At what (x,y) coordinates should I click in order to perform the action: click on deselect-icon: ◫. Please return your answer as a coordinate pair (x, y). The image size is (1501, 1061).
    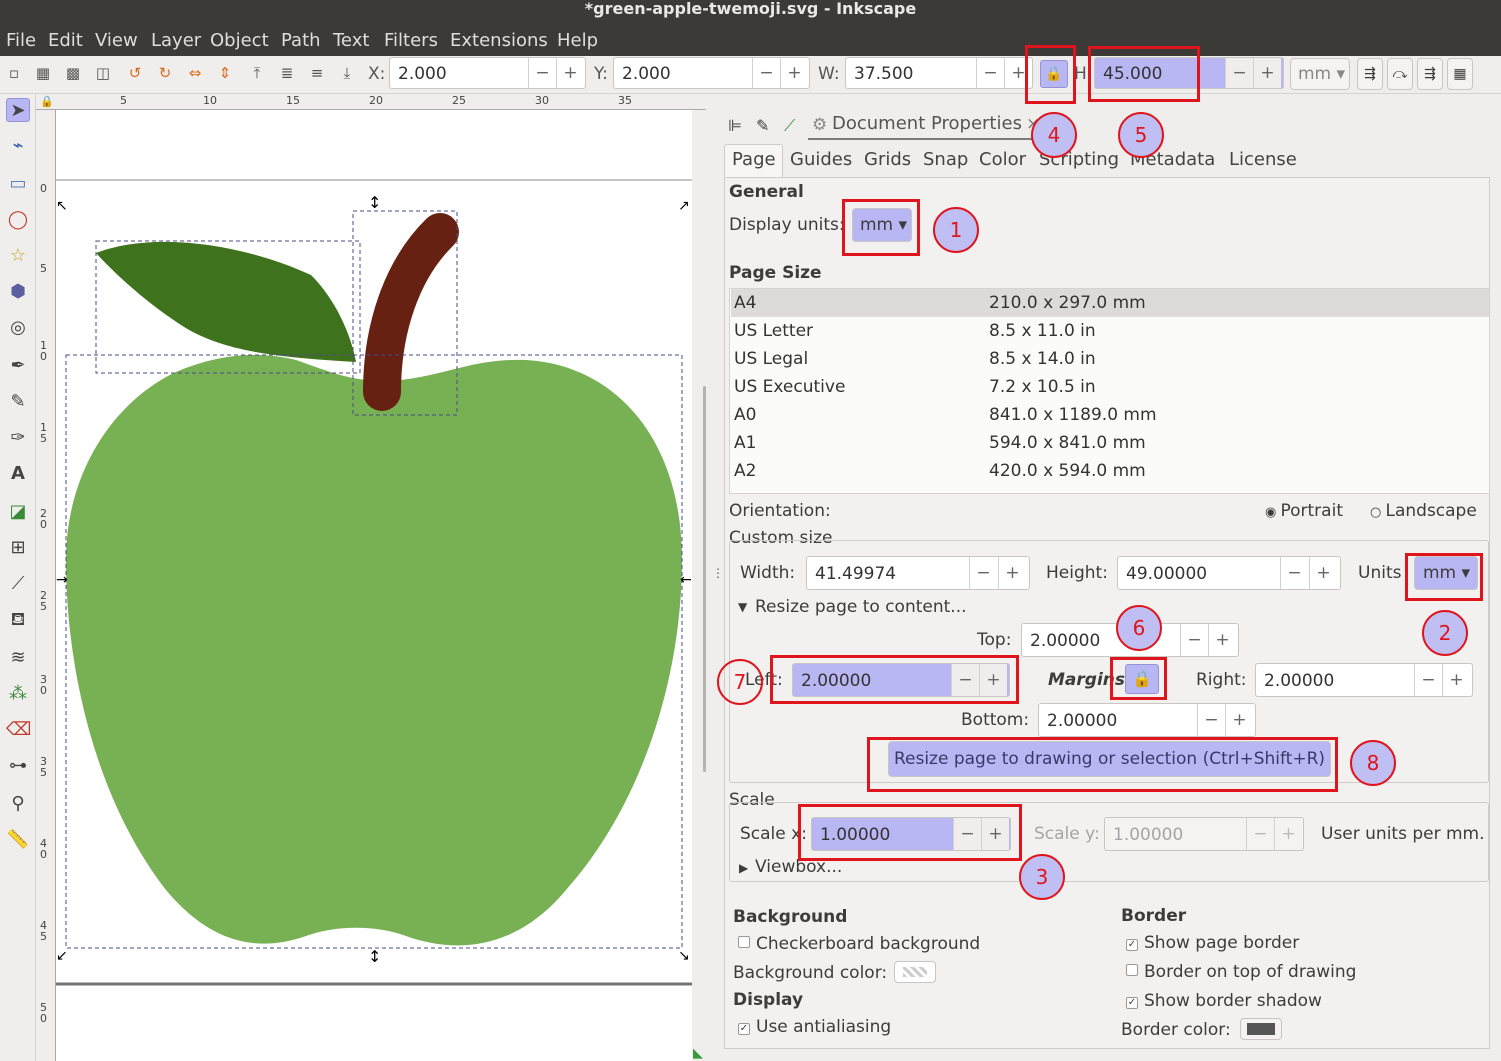
    Looking at the image, I should click on (103, 73).